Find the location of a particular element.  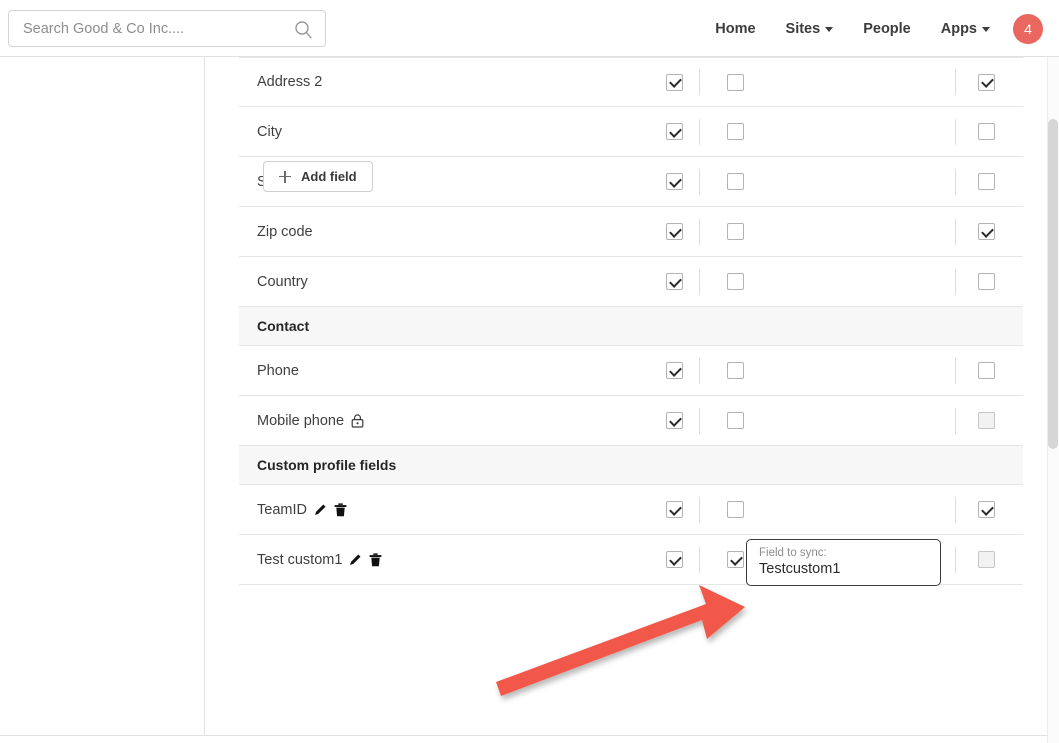

lock-icon is located at coordinates (357, 420).